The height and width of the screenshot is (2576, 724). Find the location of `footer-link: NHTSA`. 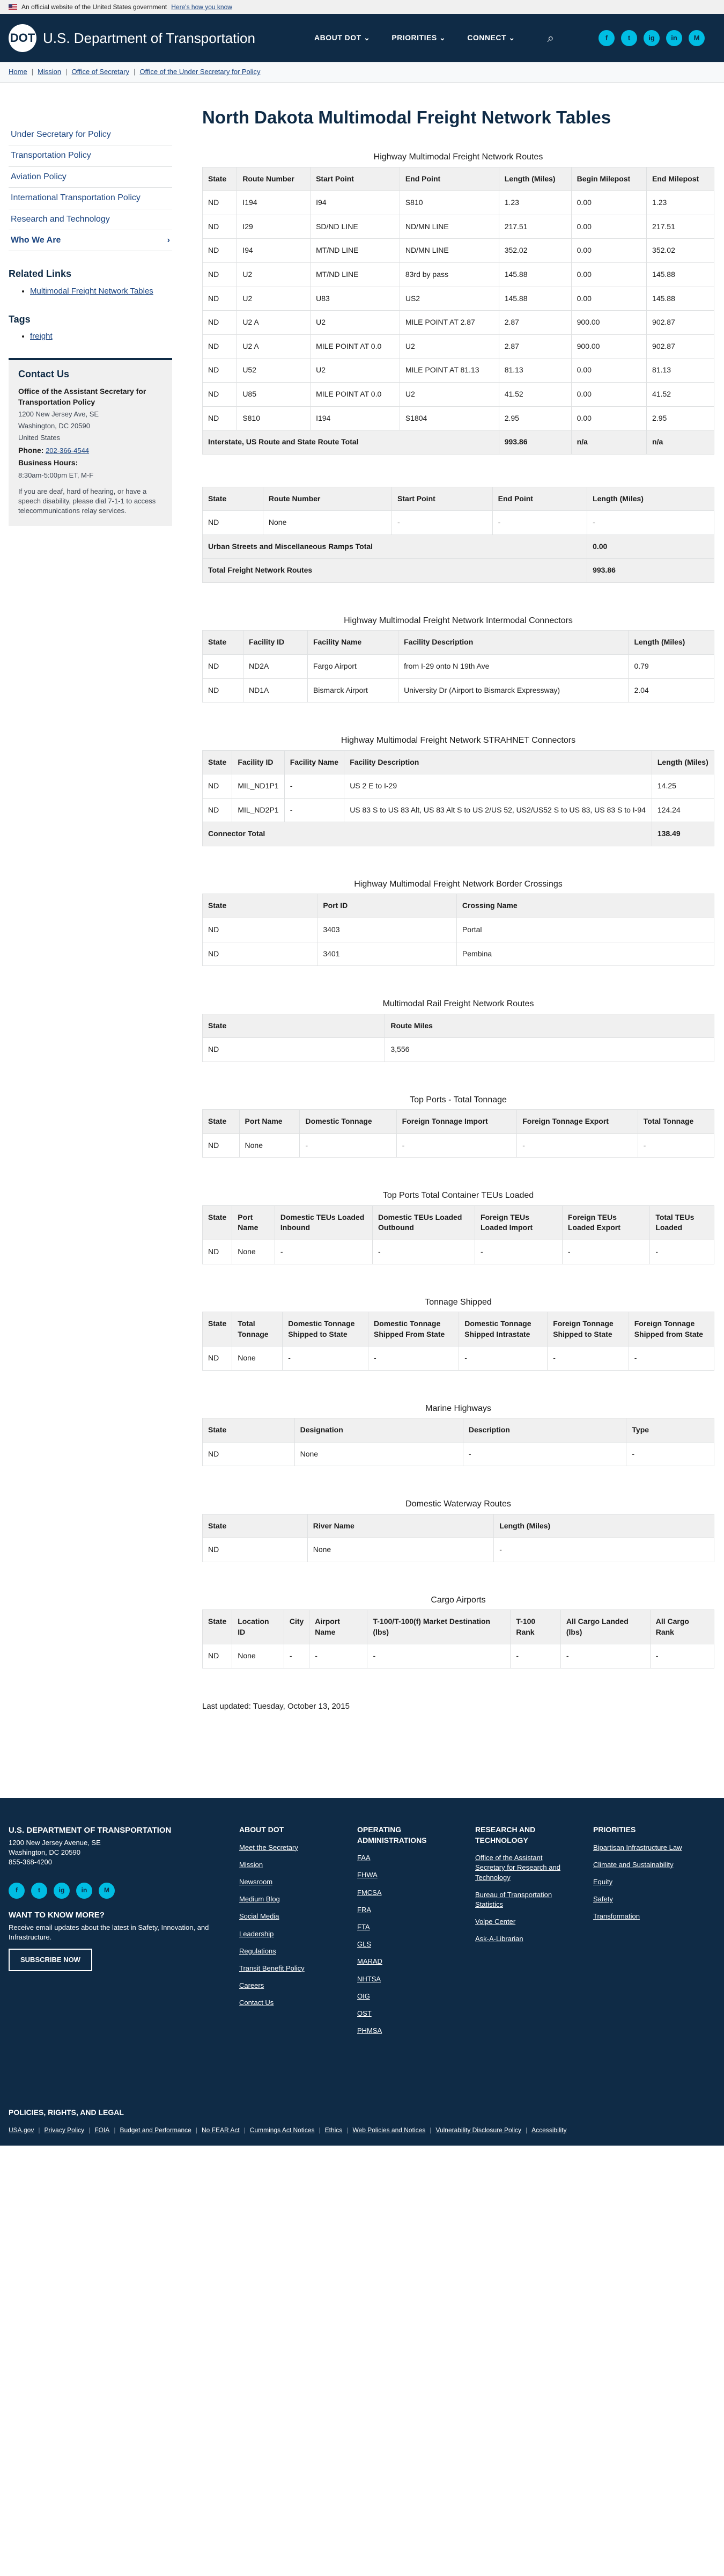

footer-link: NHTSA is located at coordinates (402, 1979).